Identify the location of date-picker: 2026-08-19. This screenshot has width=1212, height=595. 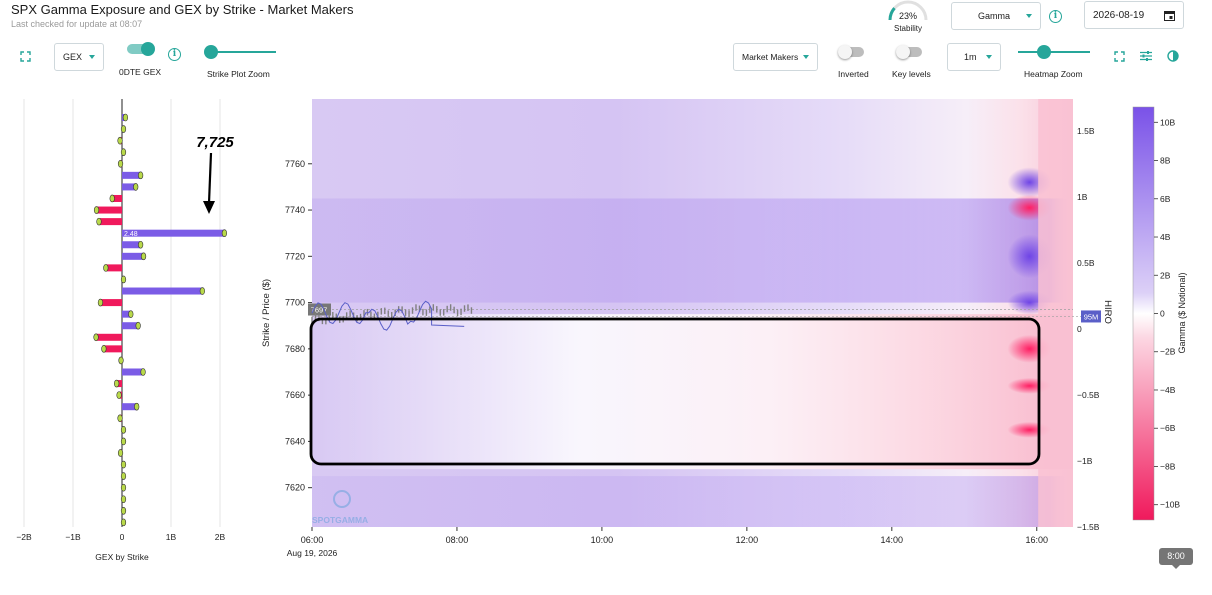
(1134, 15).